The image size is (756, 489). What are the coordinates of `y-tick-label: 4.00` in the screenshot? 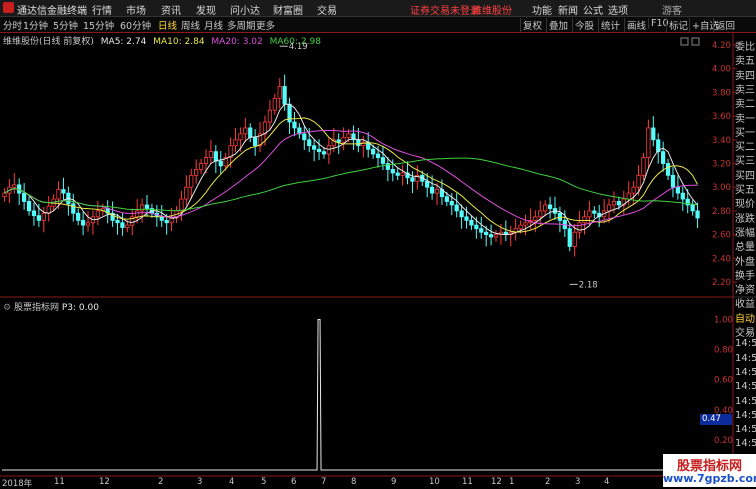 It's located at (721, 70).